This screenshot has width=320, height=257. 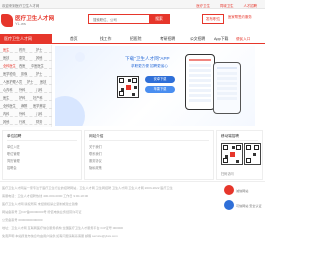 I want to click on search-button: 搜索, so click(x=159, y=19).